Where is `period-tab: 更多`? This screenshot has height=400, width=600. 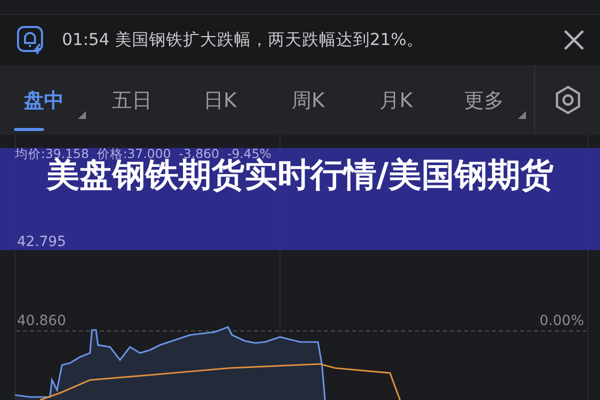 period-tab: 更多 is located at coordinates (484, 100).